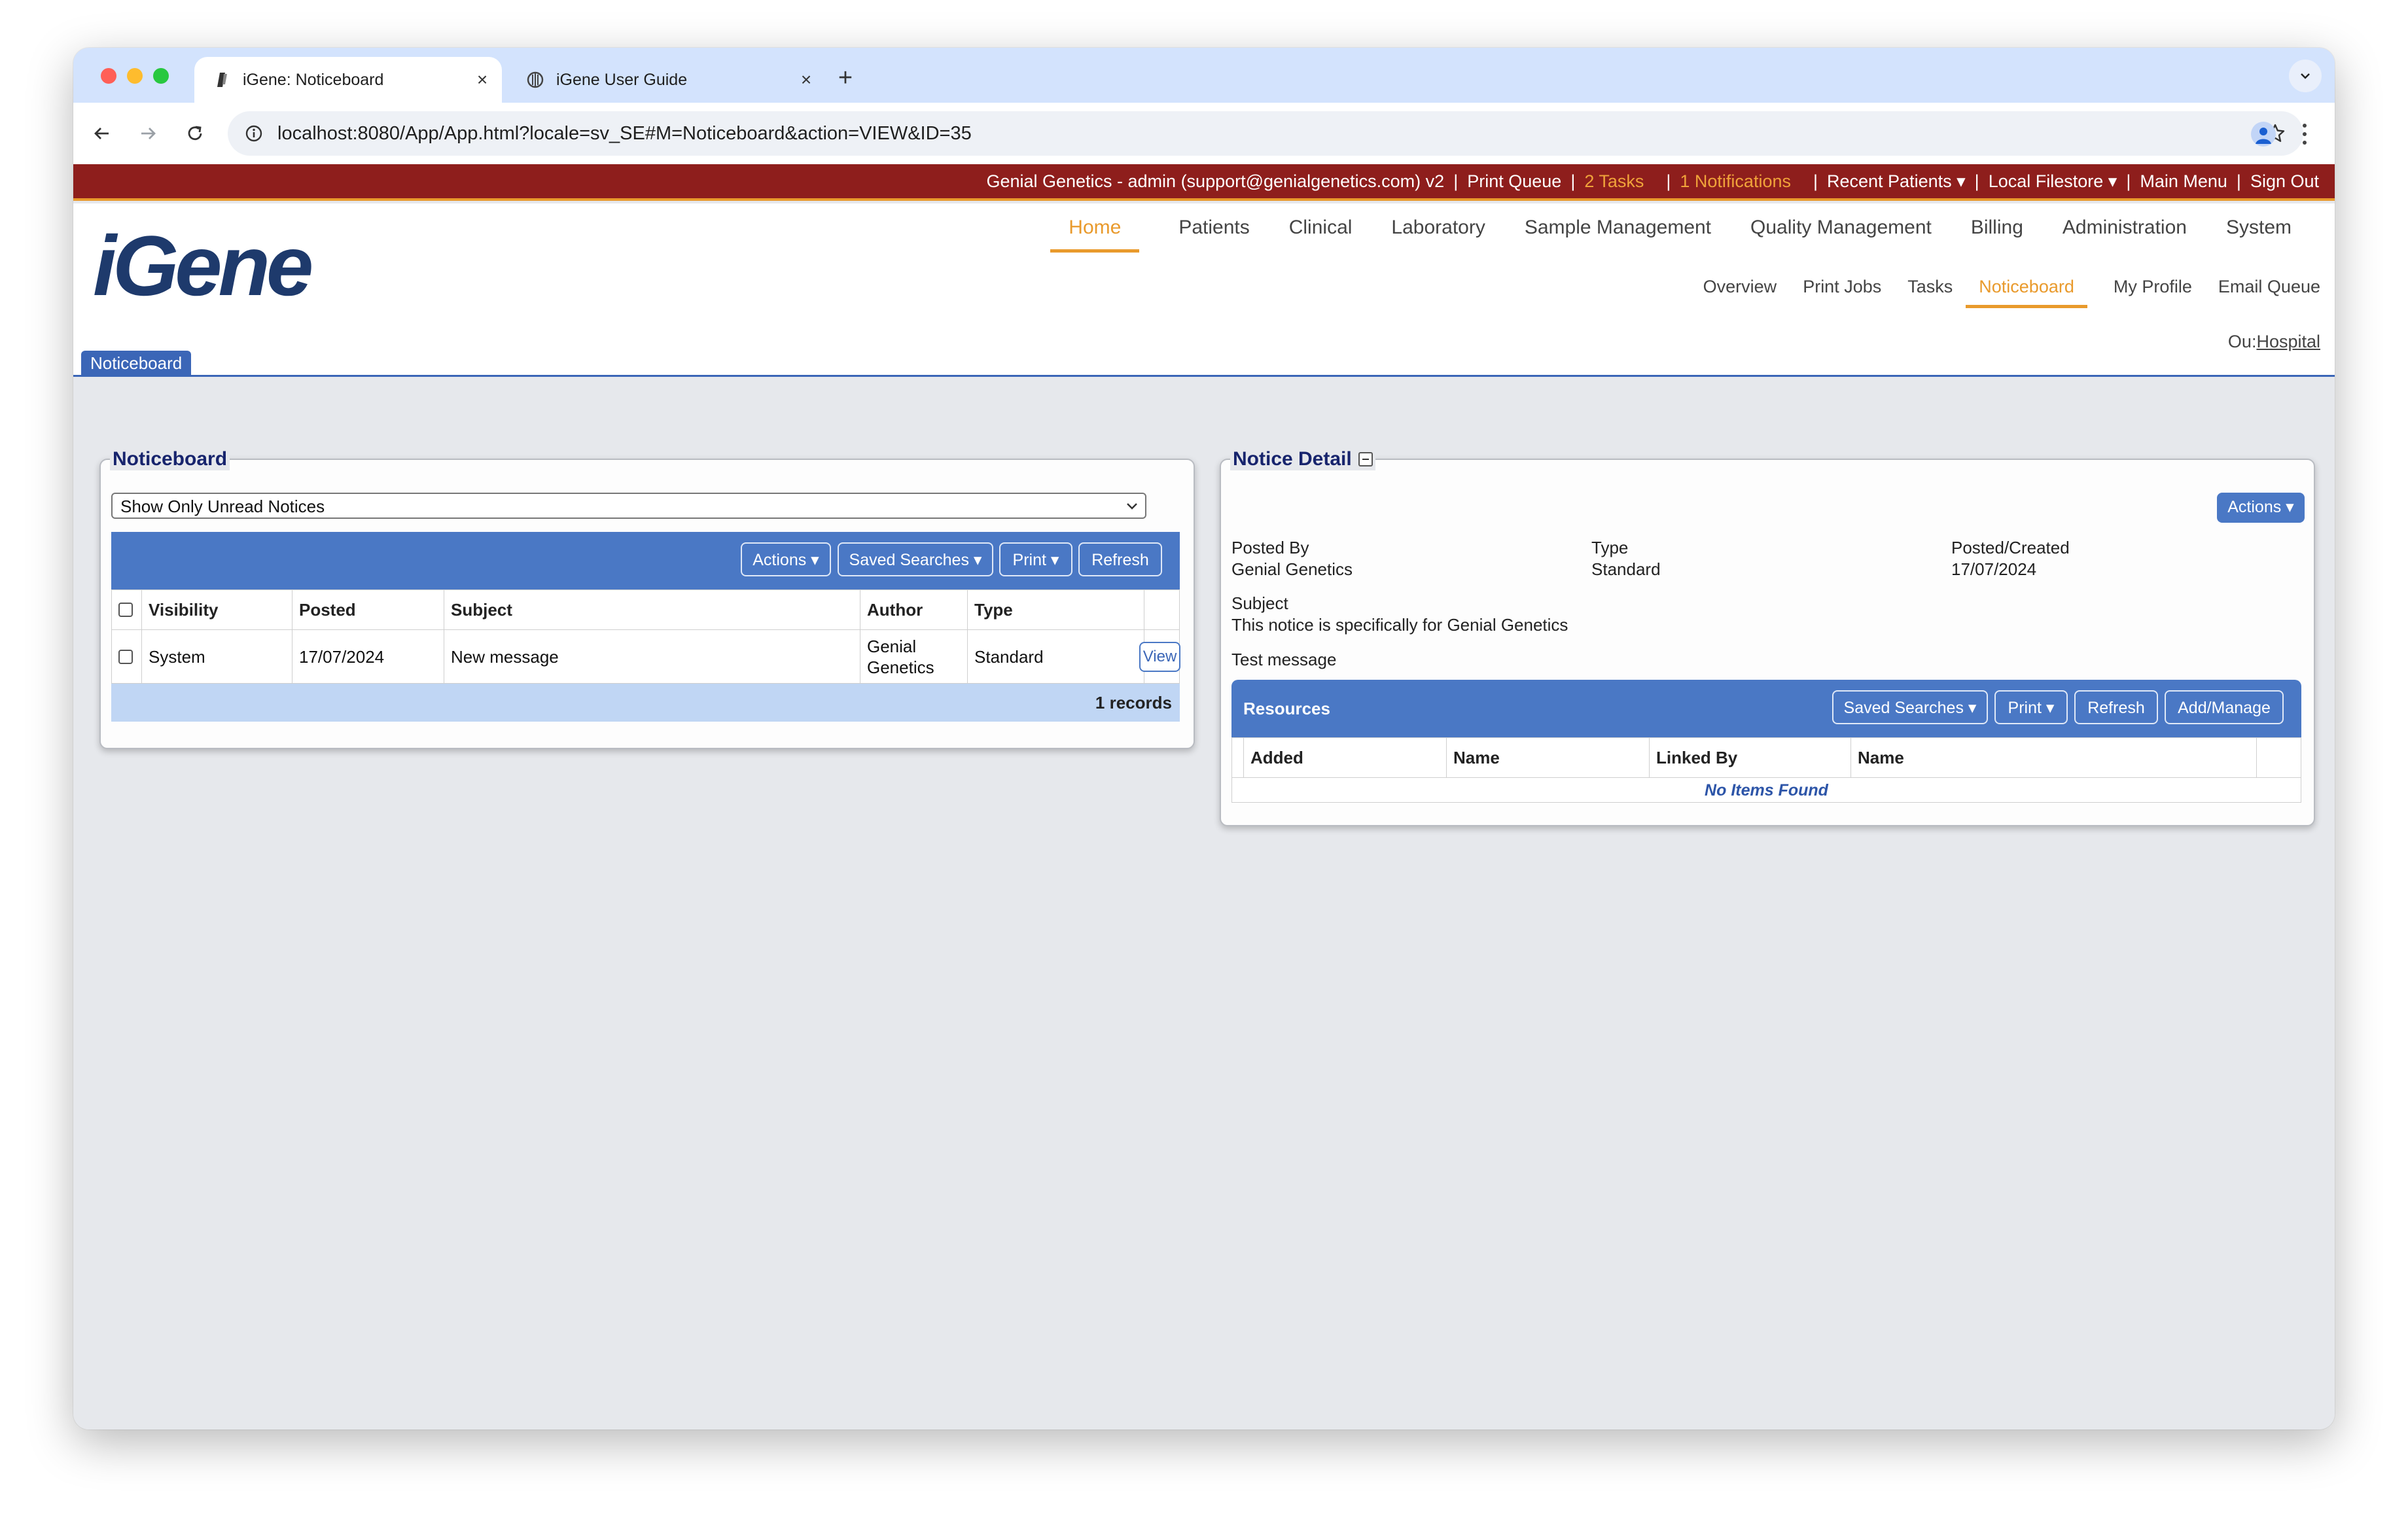  I want to click on tasks-link: 2 Tasks, so click(1614, 181).